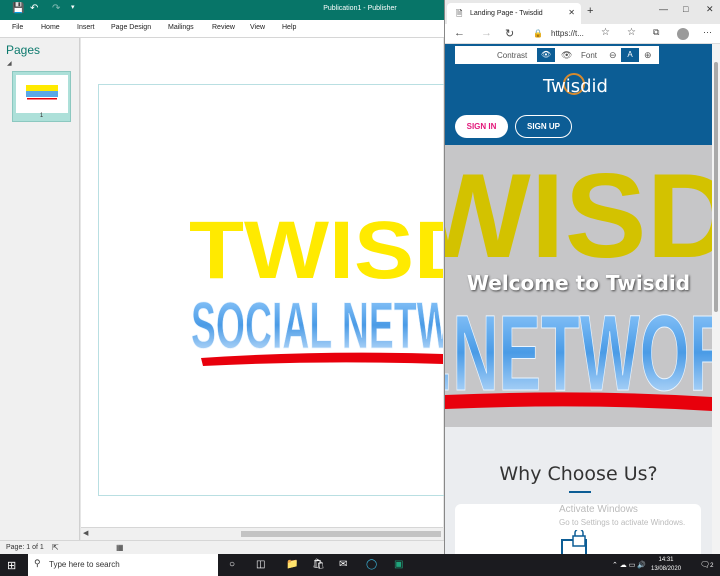 This screenshot has width=720, height=576. Describe the element at coordinates (86, 27) in the screenshot. I see `tab-insert: Insert` at that location.